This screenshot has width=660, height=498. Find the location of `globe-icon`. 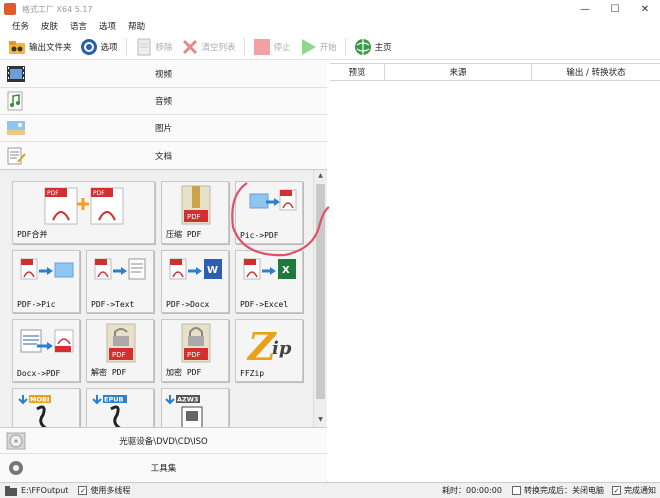

globe-icon is located at coordinates (363, 47).